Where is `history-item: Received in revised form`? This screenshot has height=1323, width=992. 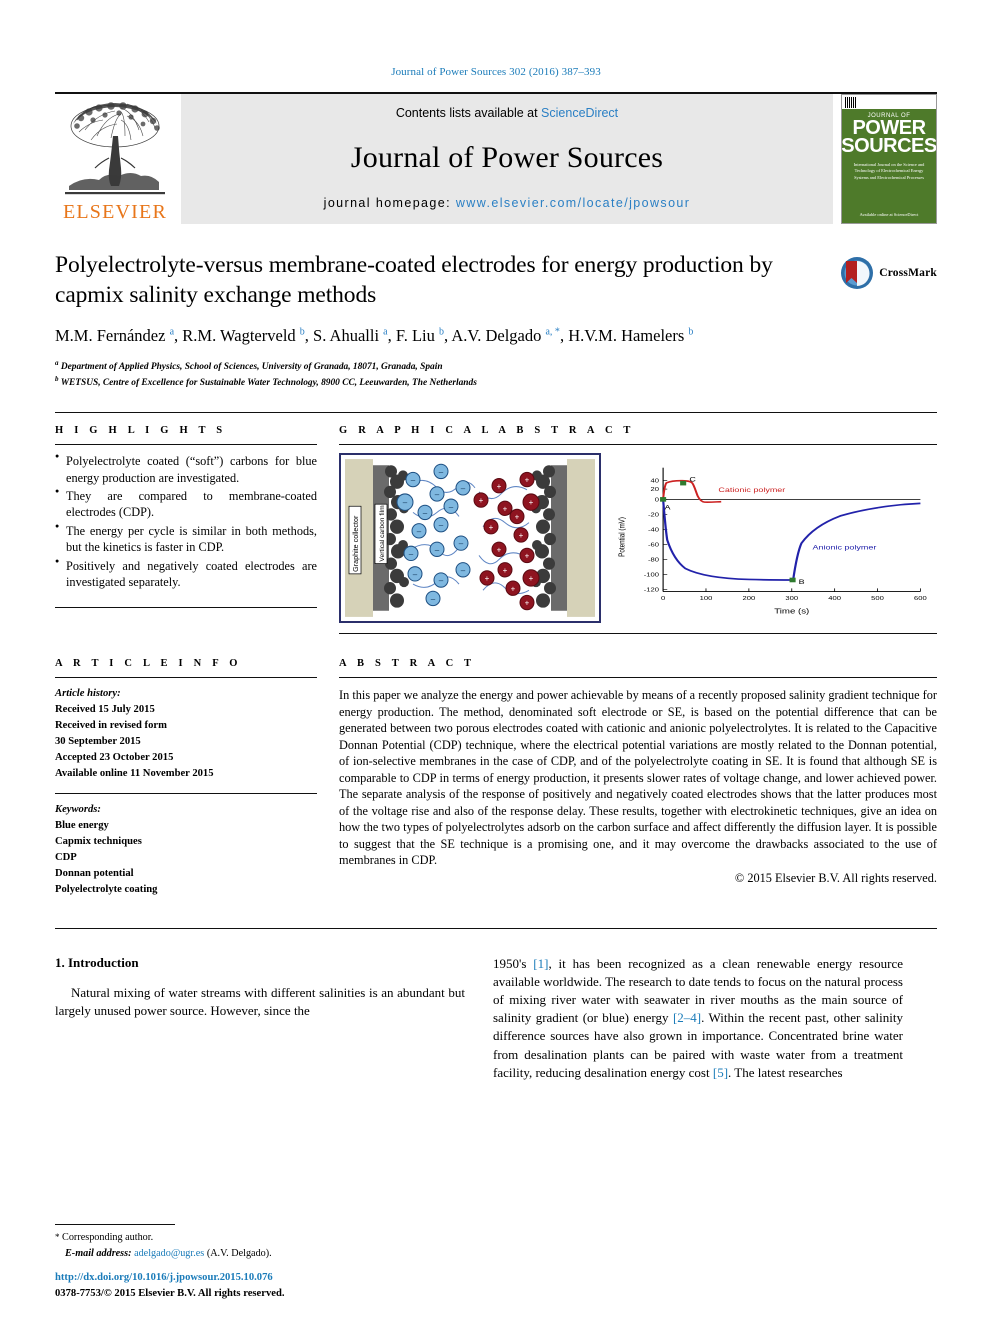 history-item: Received in revised form is located at coordinates (111, 725).